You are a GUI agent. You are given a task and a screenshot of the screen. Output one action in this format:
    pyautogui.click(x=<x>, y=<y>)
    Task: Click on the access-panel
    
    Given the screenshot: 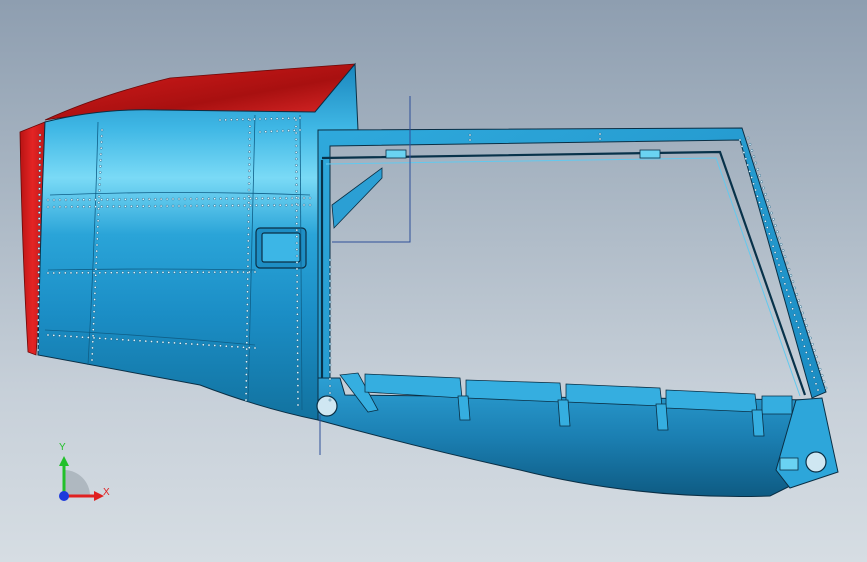 What is the action you would take?
    pyautogui.click(x=281, y=248)
    